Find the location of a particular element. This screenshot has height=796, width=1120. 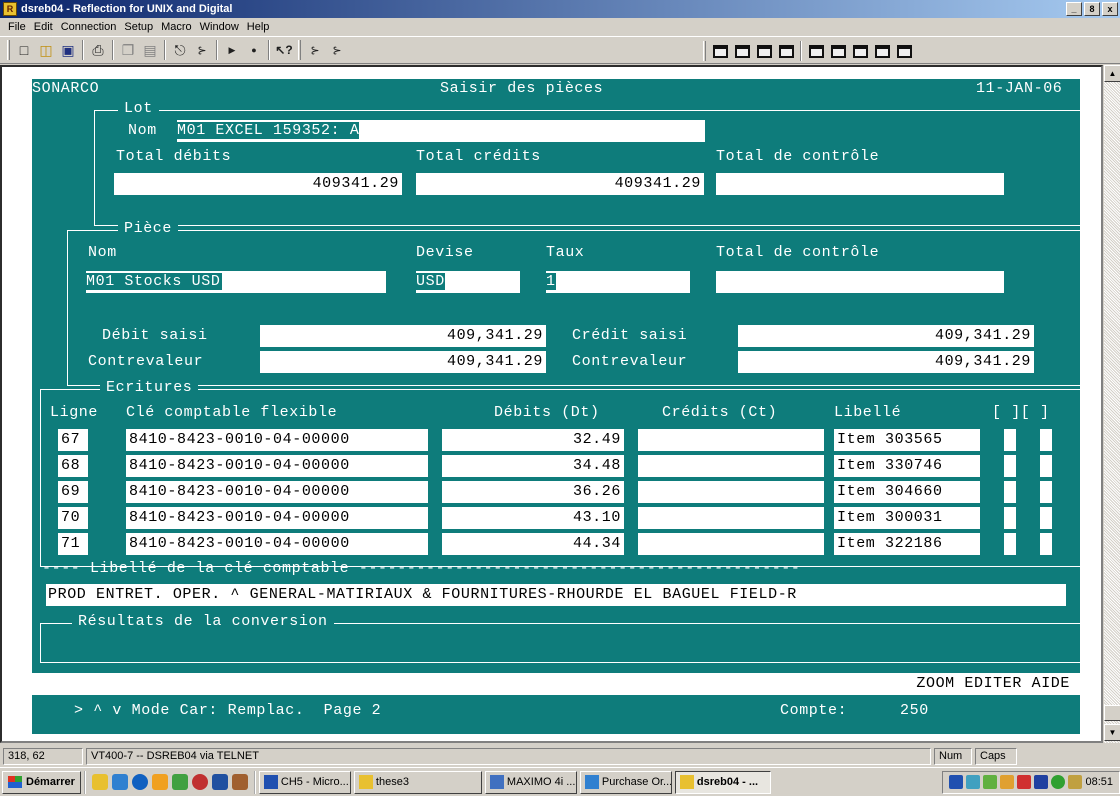

row-68-debit: 34.48 is located at coordinates (533, 466).